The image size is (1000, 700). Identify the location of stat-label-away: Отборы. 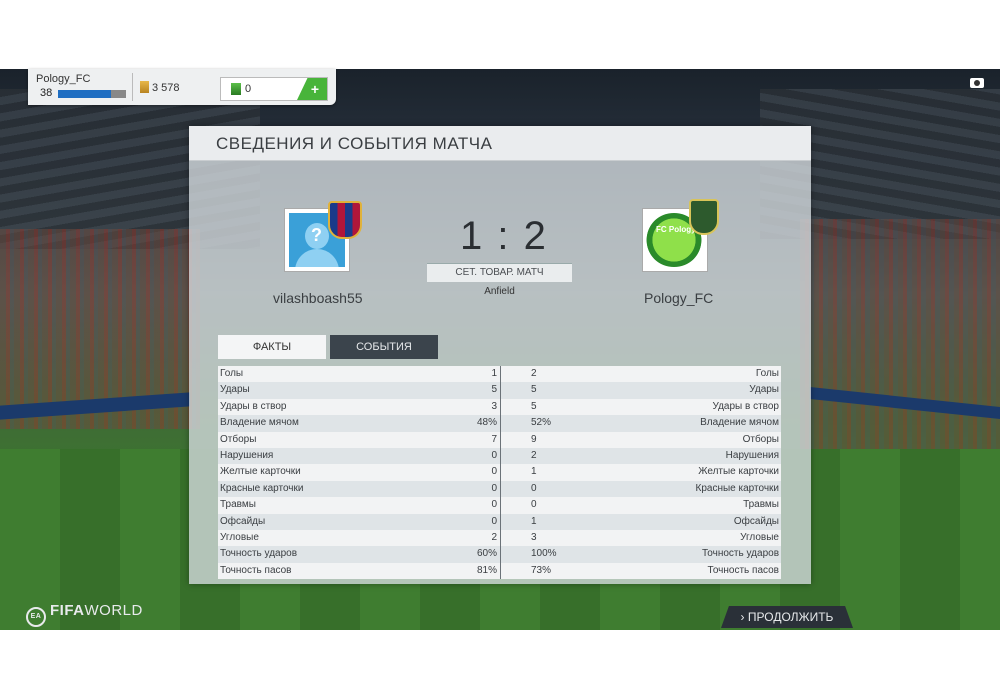
(760, 439).